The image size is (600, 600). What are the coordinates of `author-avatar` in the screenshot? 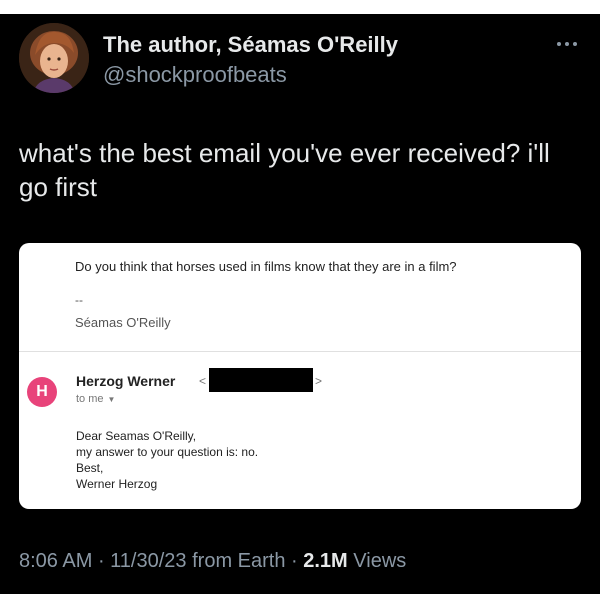 It's located at (54, 58).